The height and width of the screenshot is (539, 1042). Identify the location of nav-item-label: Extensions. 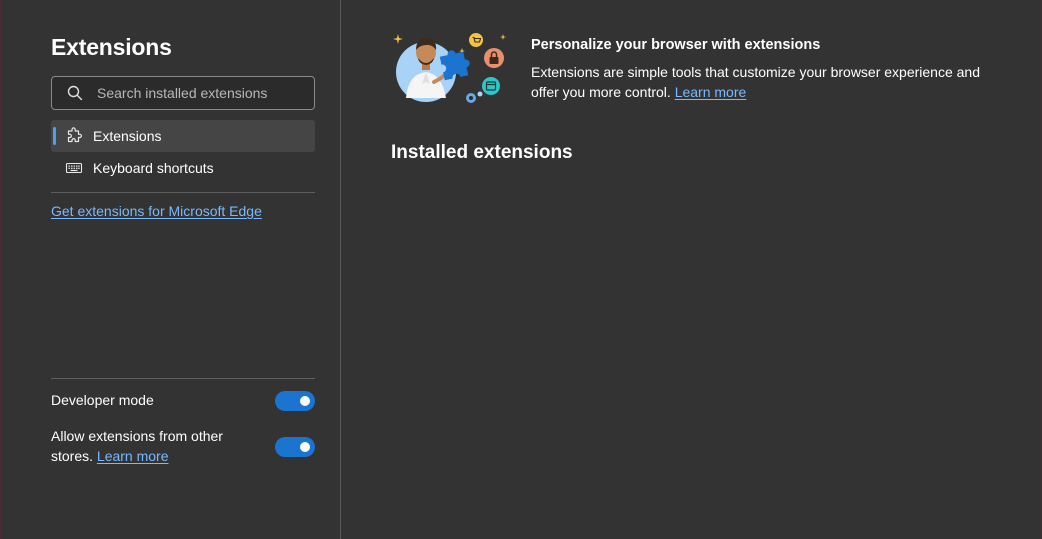
(127, 136).